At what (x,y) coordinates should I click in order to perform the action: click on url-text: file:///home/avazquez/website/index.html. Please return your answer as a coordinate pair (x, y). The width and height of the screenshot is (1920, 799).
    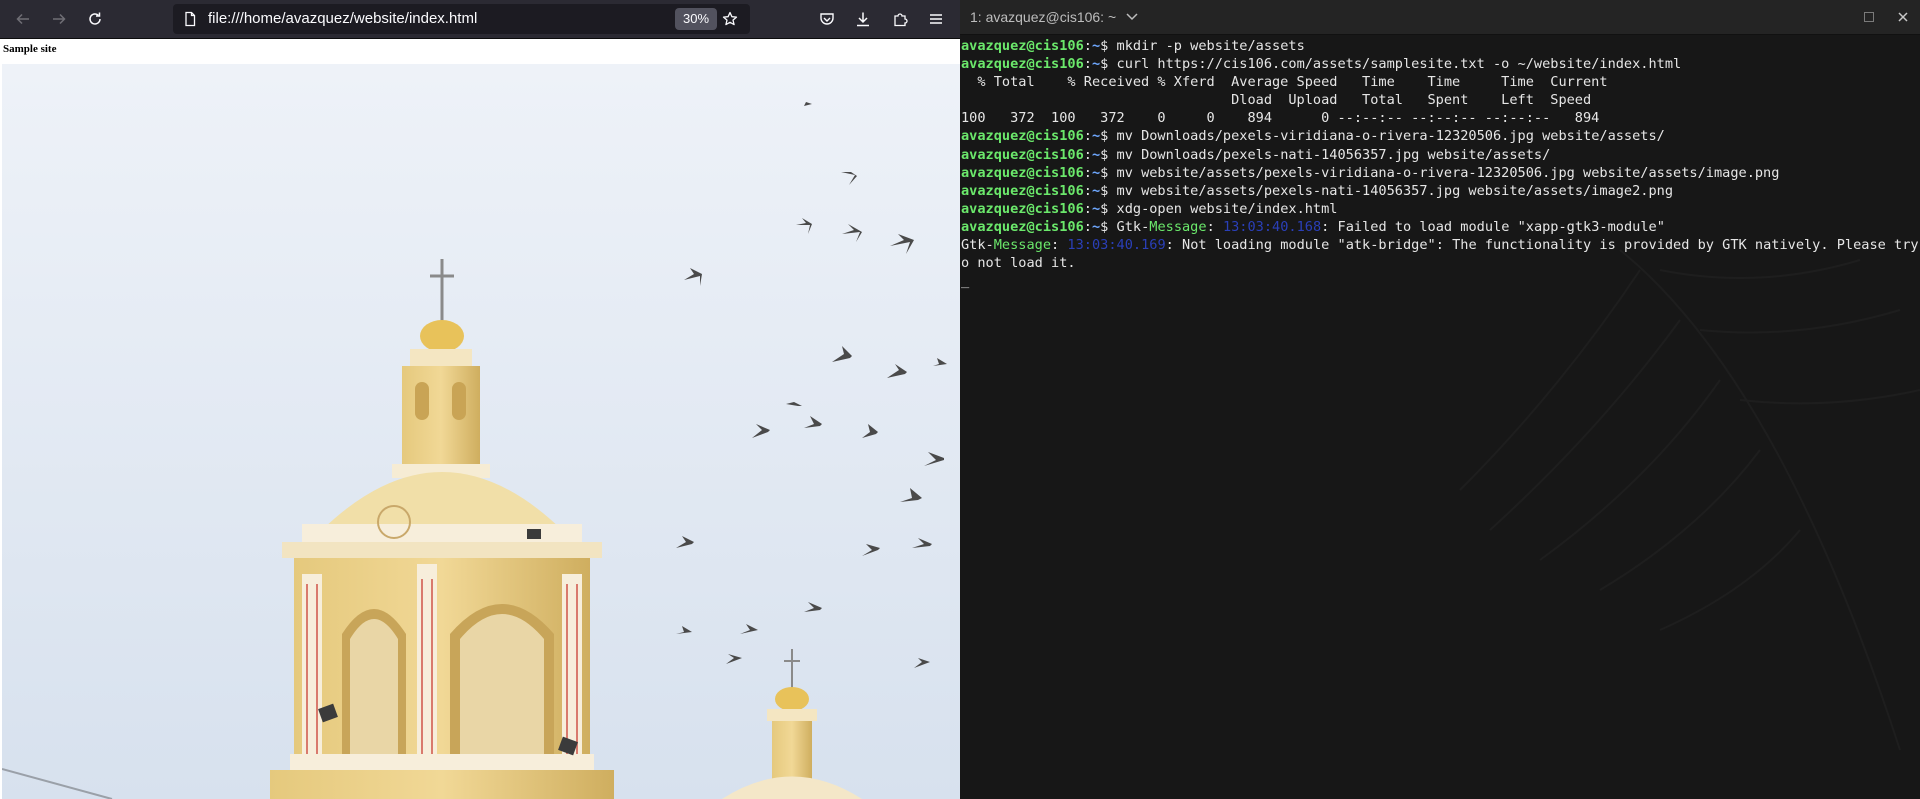
    Looking at the image, I should click on (342, 19).